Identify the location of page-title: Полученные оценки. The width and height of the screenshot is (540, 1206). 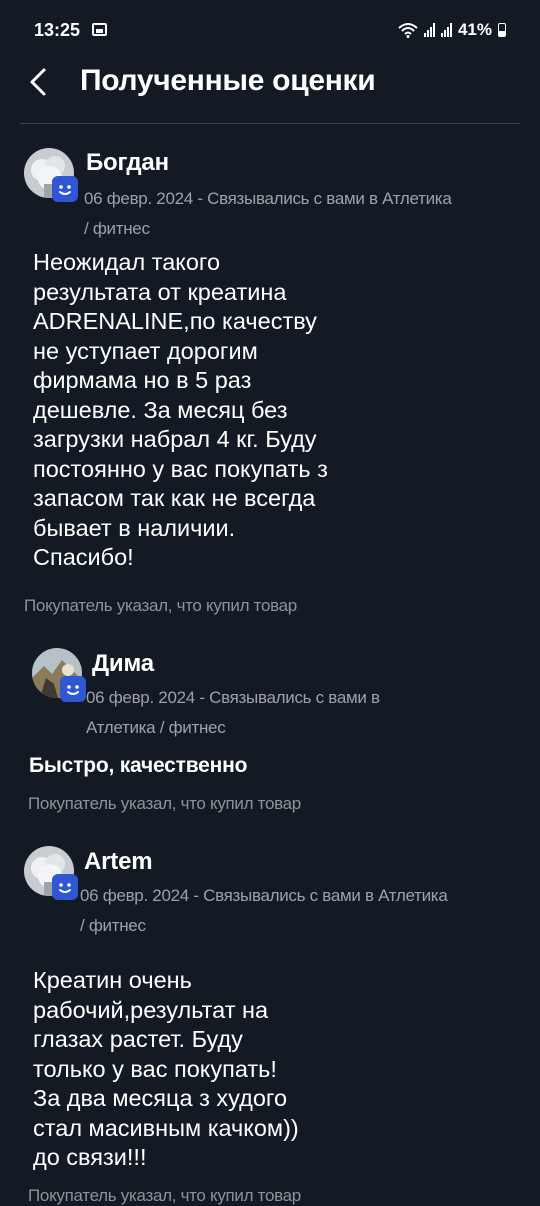
(228, 80).